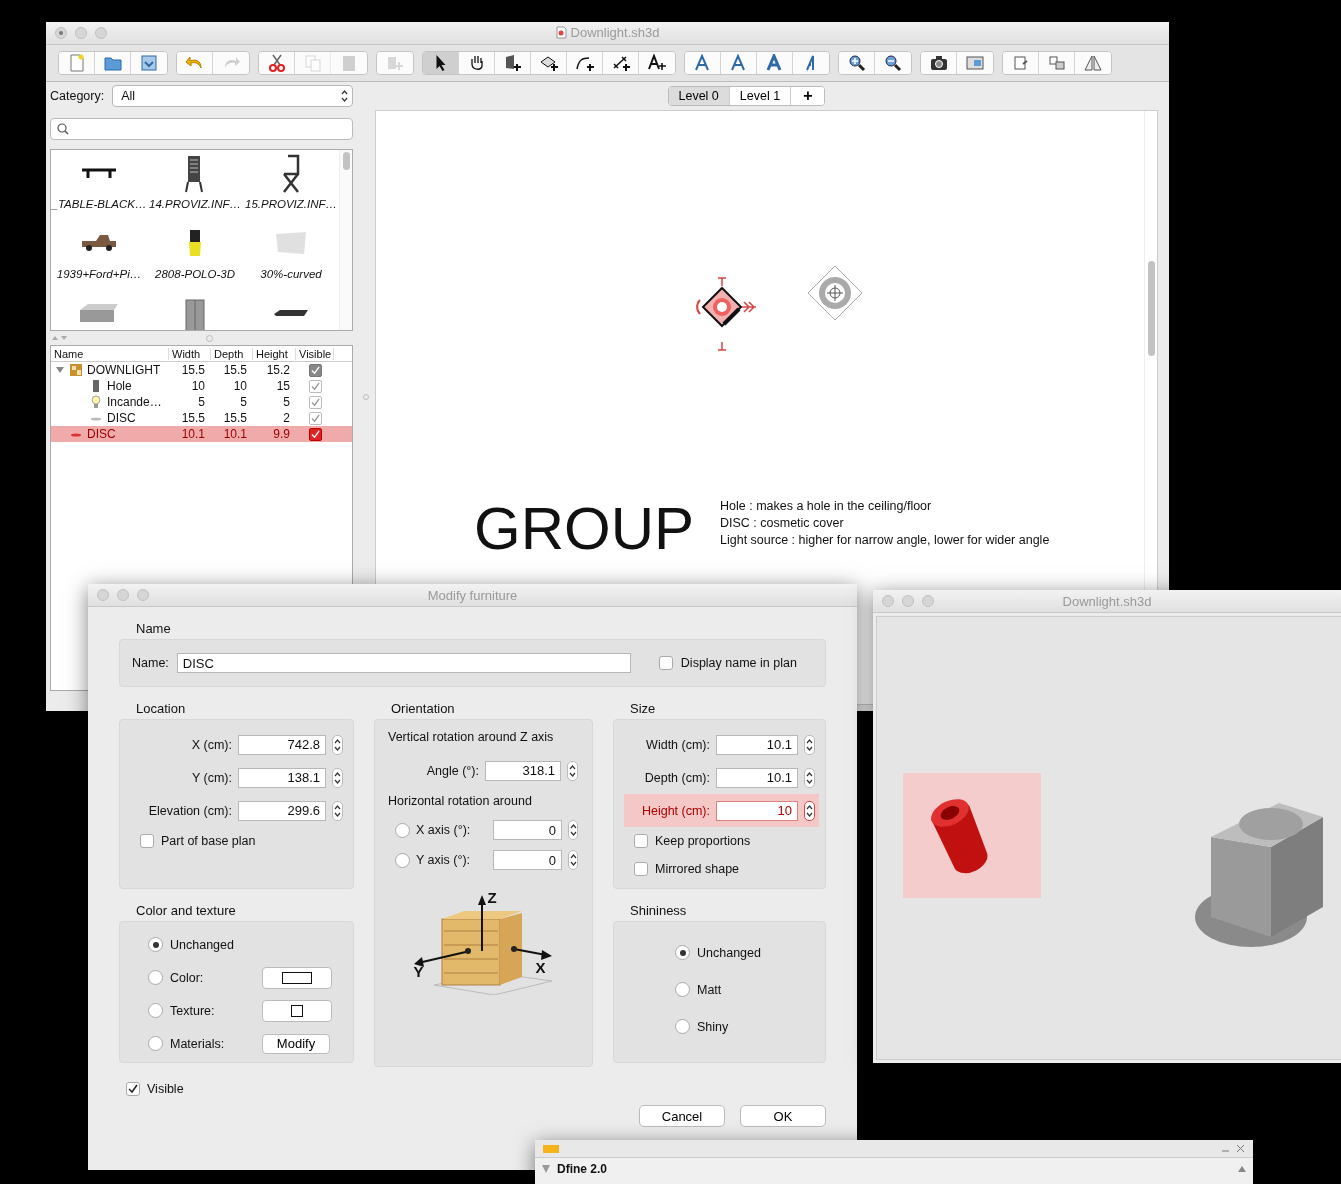  Describe the element at coordinates (153, 628) in the screenshot. I see `section-title: Name` at that location.